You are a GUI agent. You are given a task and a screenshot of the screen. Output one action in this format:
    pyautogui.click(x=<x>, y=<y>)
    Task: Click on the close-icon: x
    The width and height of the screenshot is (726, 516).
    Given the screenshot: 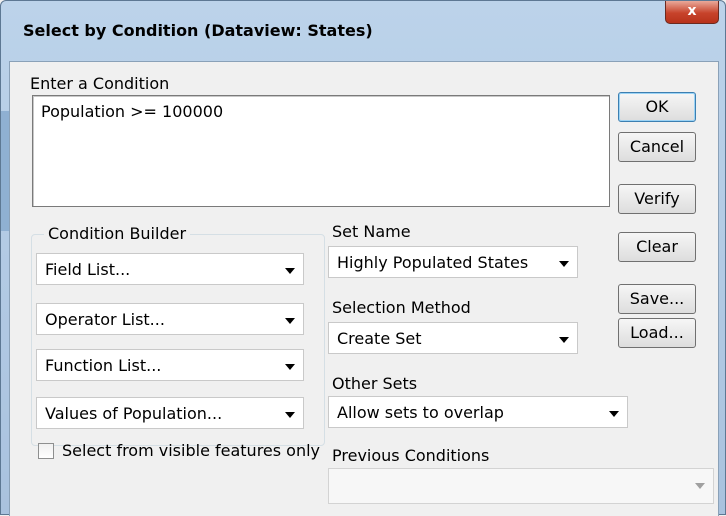 What is the action you would take?
    pyautogui.click(x=692, y=11)
    